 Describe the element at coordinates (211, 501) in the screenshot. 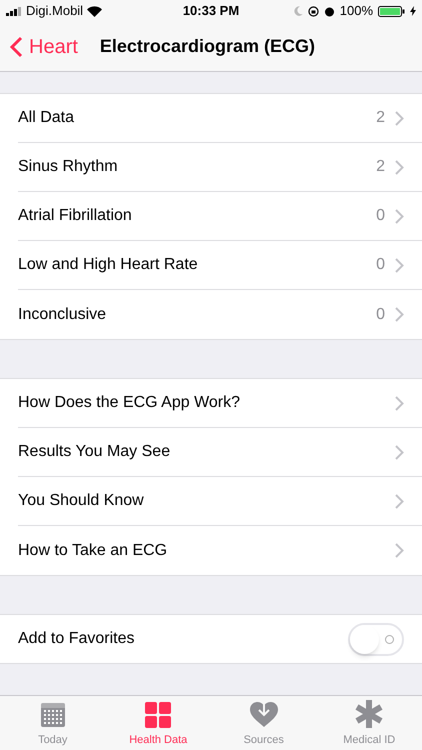

I see `list-row: You Should Know` at that location.